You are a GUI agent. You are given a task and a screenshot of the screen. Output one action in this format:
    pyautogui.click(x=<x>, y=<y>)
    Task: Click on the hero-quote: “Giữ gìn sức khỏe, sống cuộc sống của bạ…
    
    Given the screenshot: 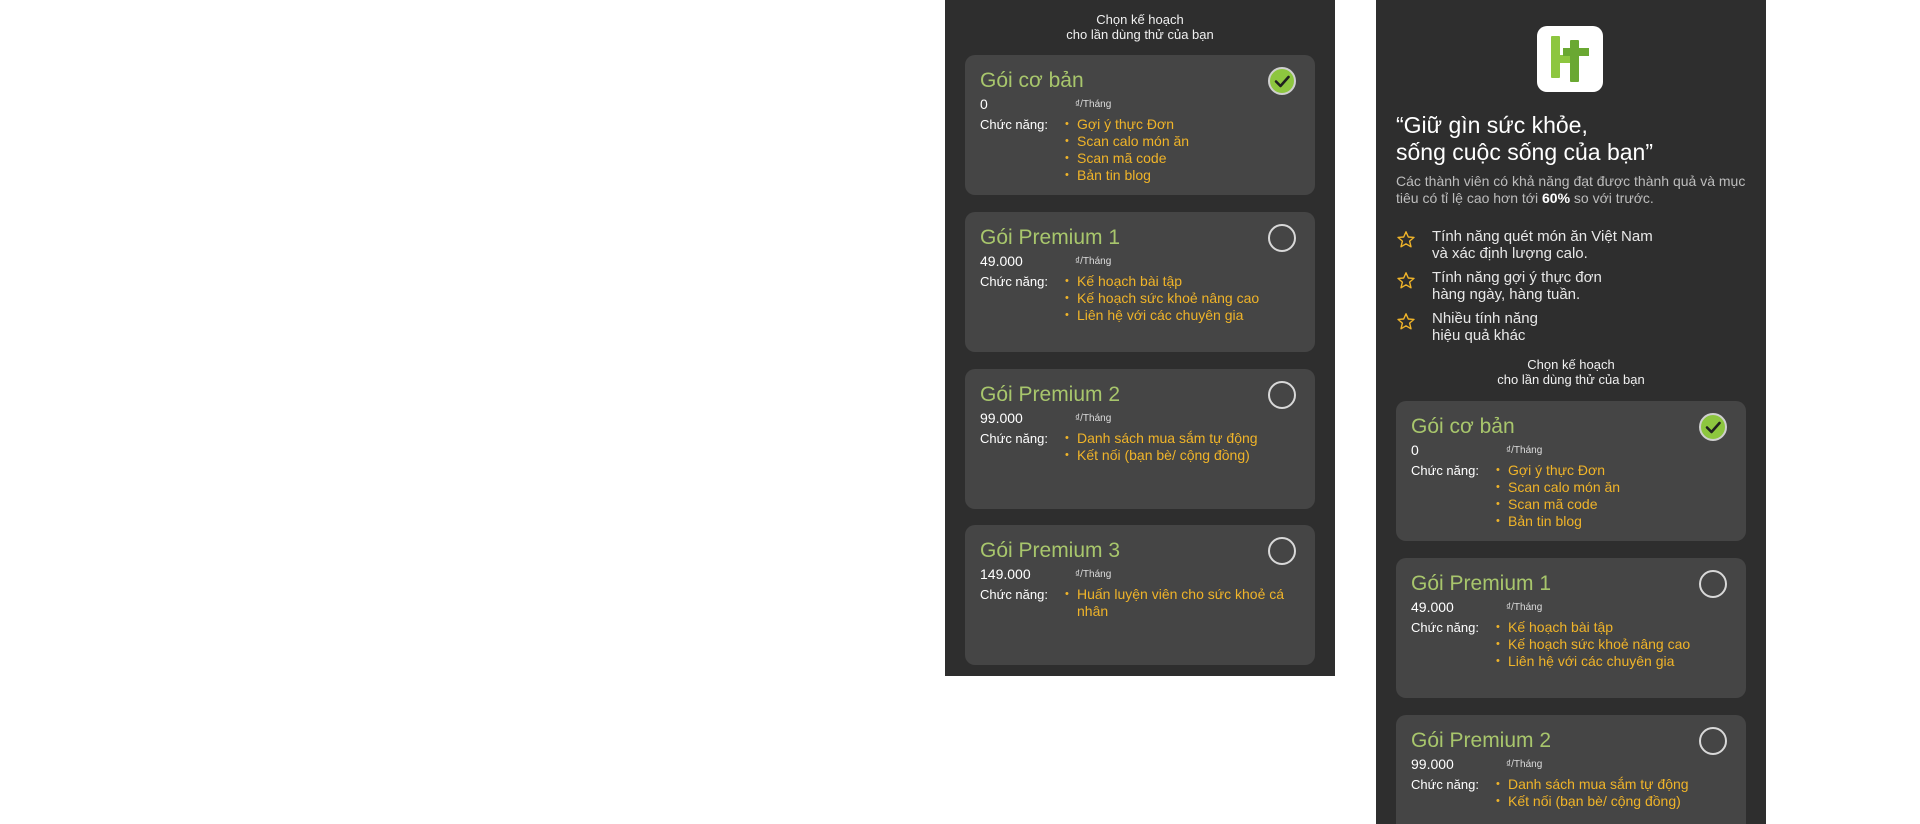 What is the action you would take?
    pyautogui.click(x=1524, y=139)
    